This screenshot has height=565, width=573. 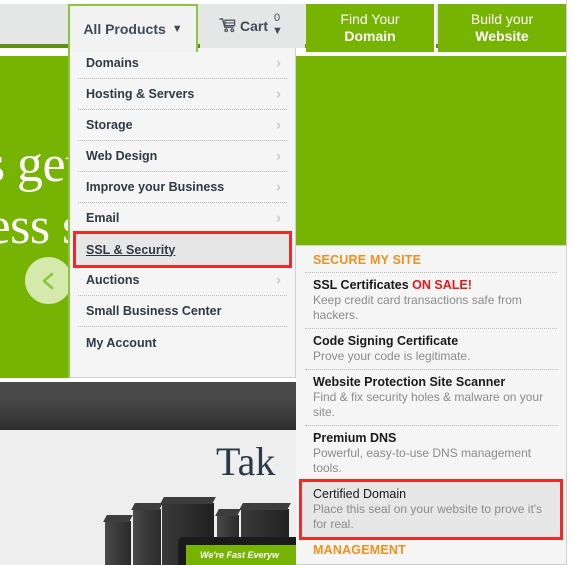 What do you see at coordinates (122, 156) in the screenshot?
I see `menu-item-label: Web Design` at bounding box center [122, 156].